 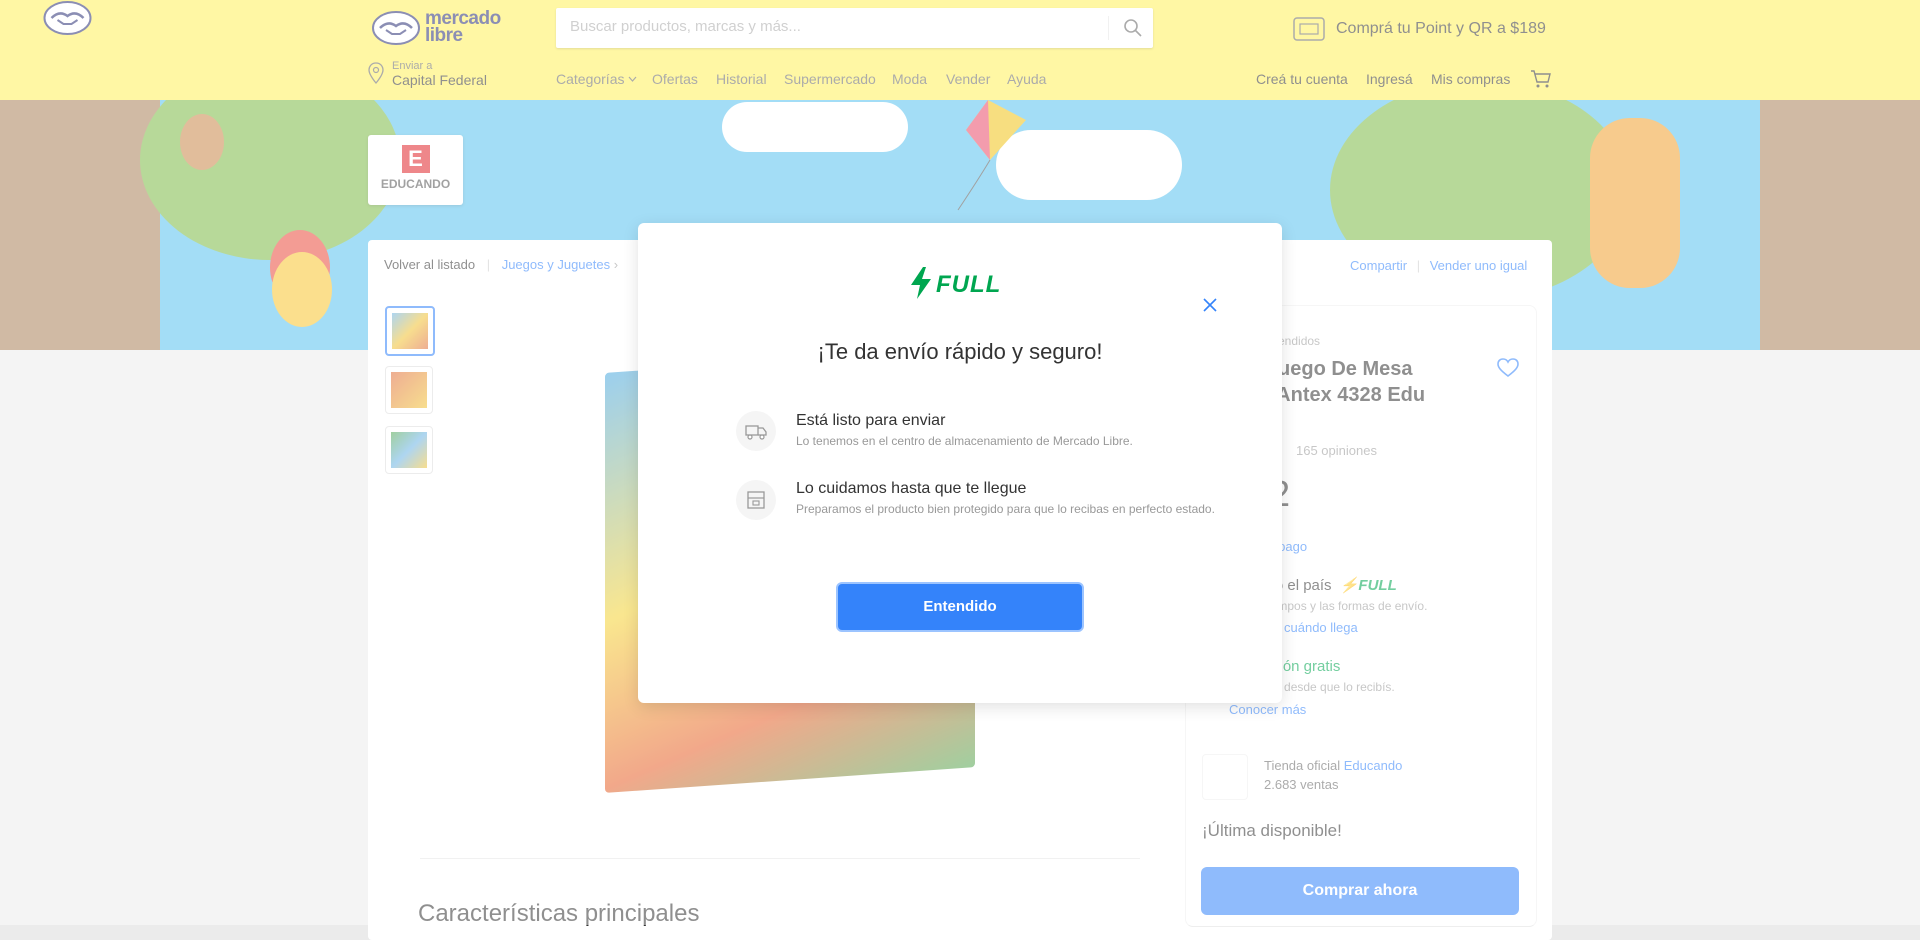 What do you see at coordinates (921, 283) in the screenshot?
I see `lightning-bolt-icon` at bounding box center [921, 283].